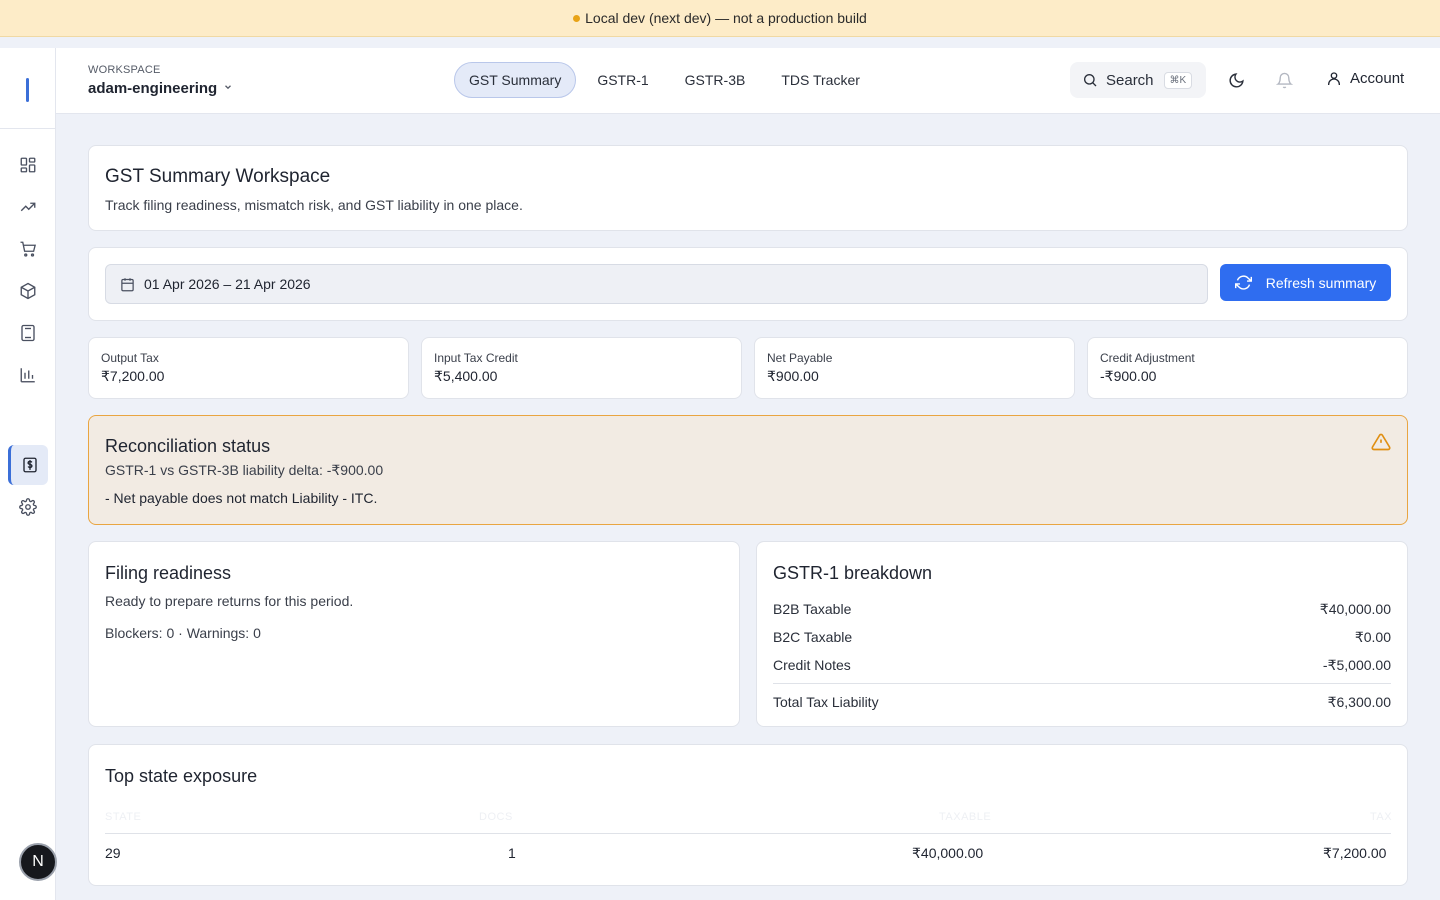 This screenshot has height=900, width=1440. I want to click on breakdown-value: -₹5,000.00, so click(1356, 665).